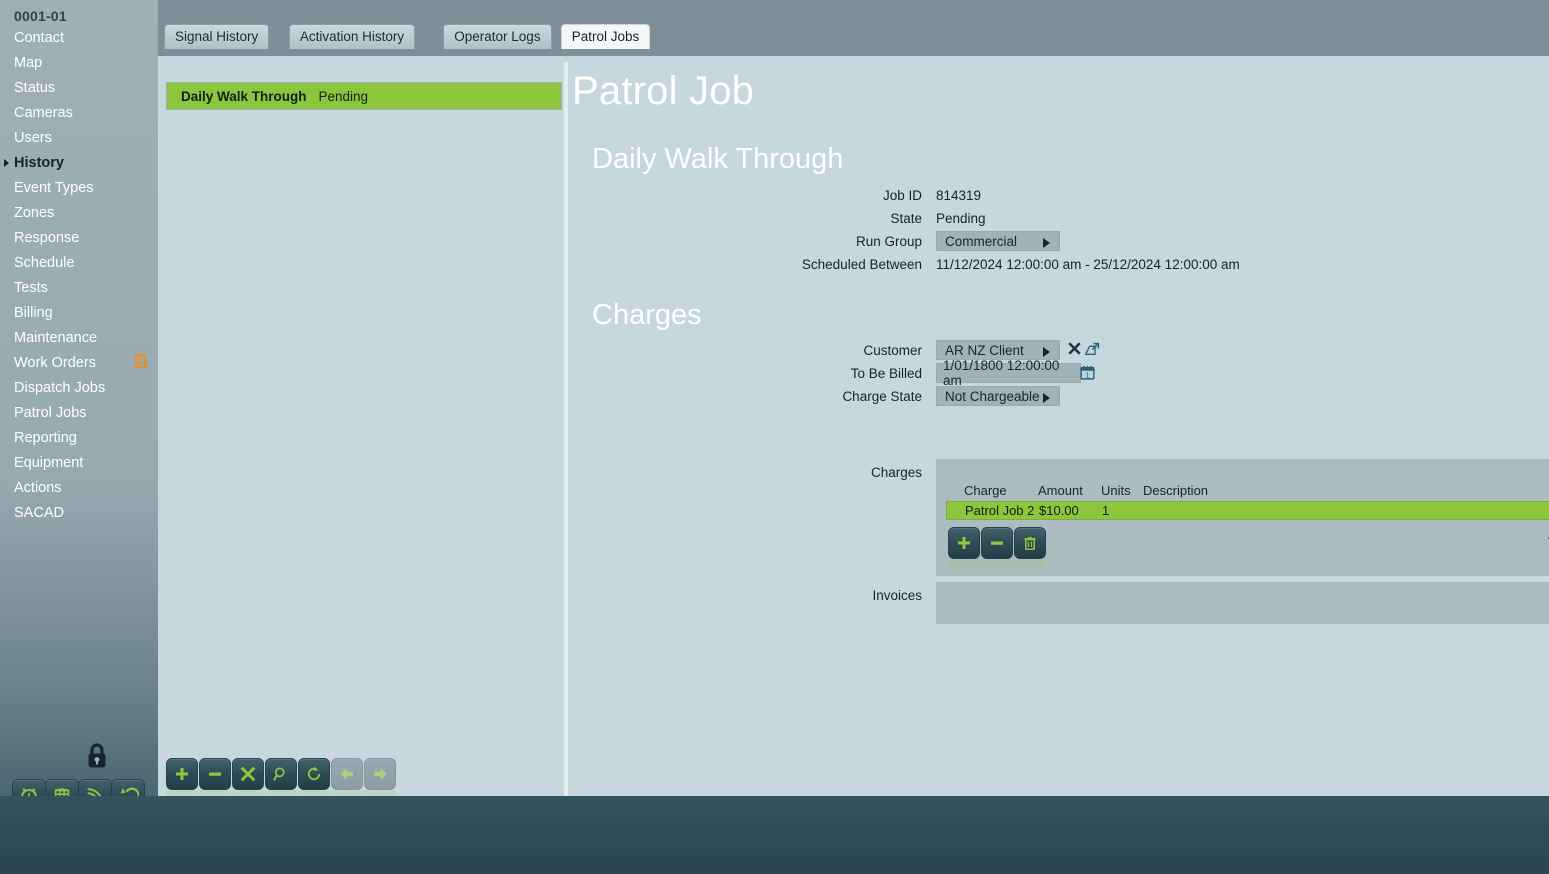 Image resolution: width=1549 pixels, height=874 pixels. I want to click on sidebar-item-history: History, so click(79, 163).